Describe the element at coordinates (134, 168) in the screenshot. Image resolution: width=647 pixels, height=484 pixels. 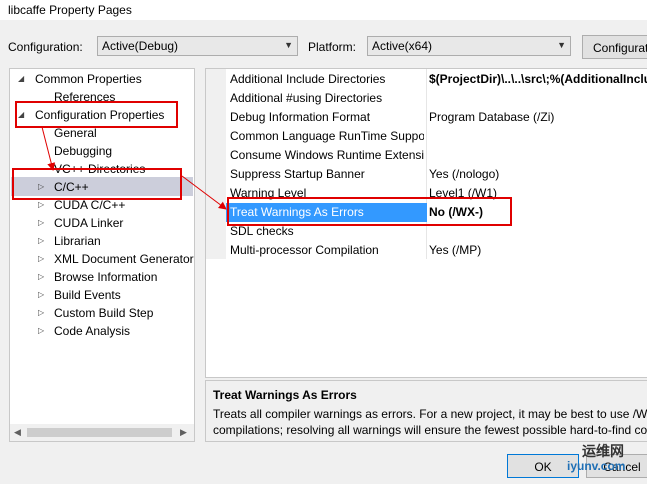
I see `annotation-arrows` at that location.